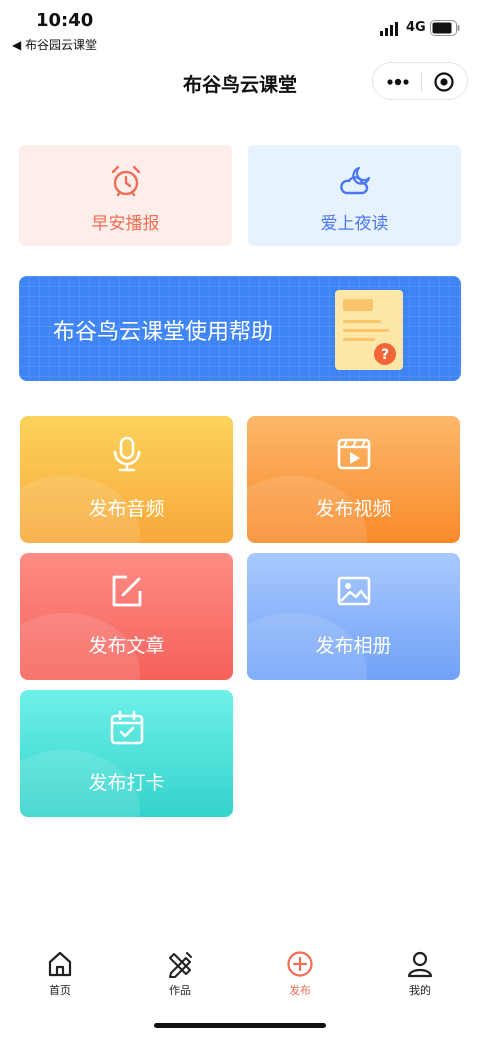 This screenshot has height=1039, width=480. I want to click on tab-mine-label: 我的, so click(420, 990).